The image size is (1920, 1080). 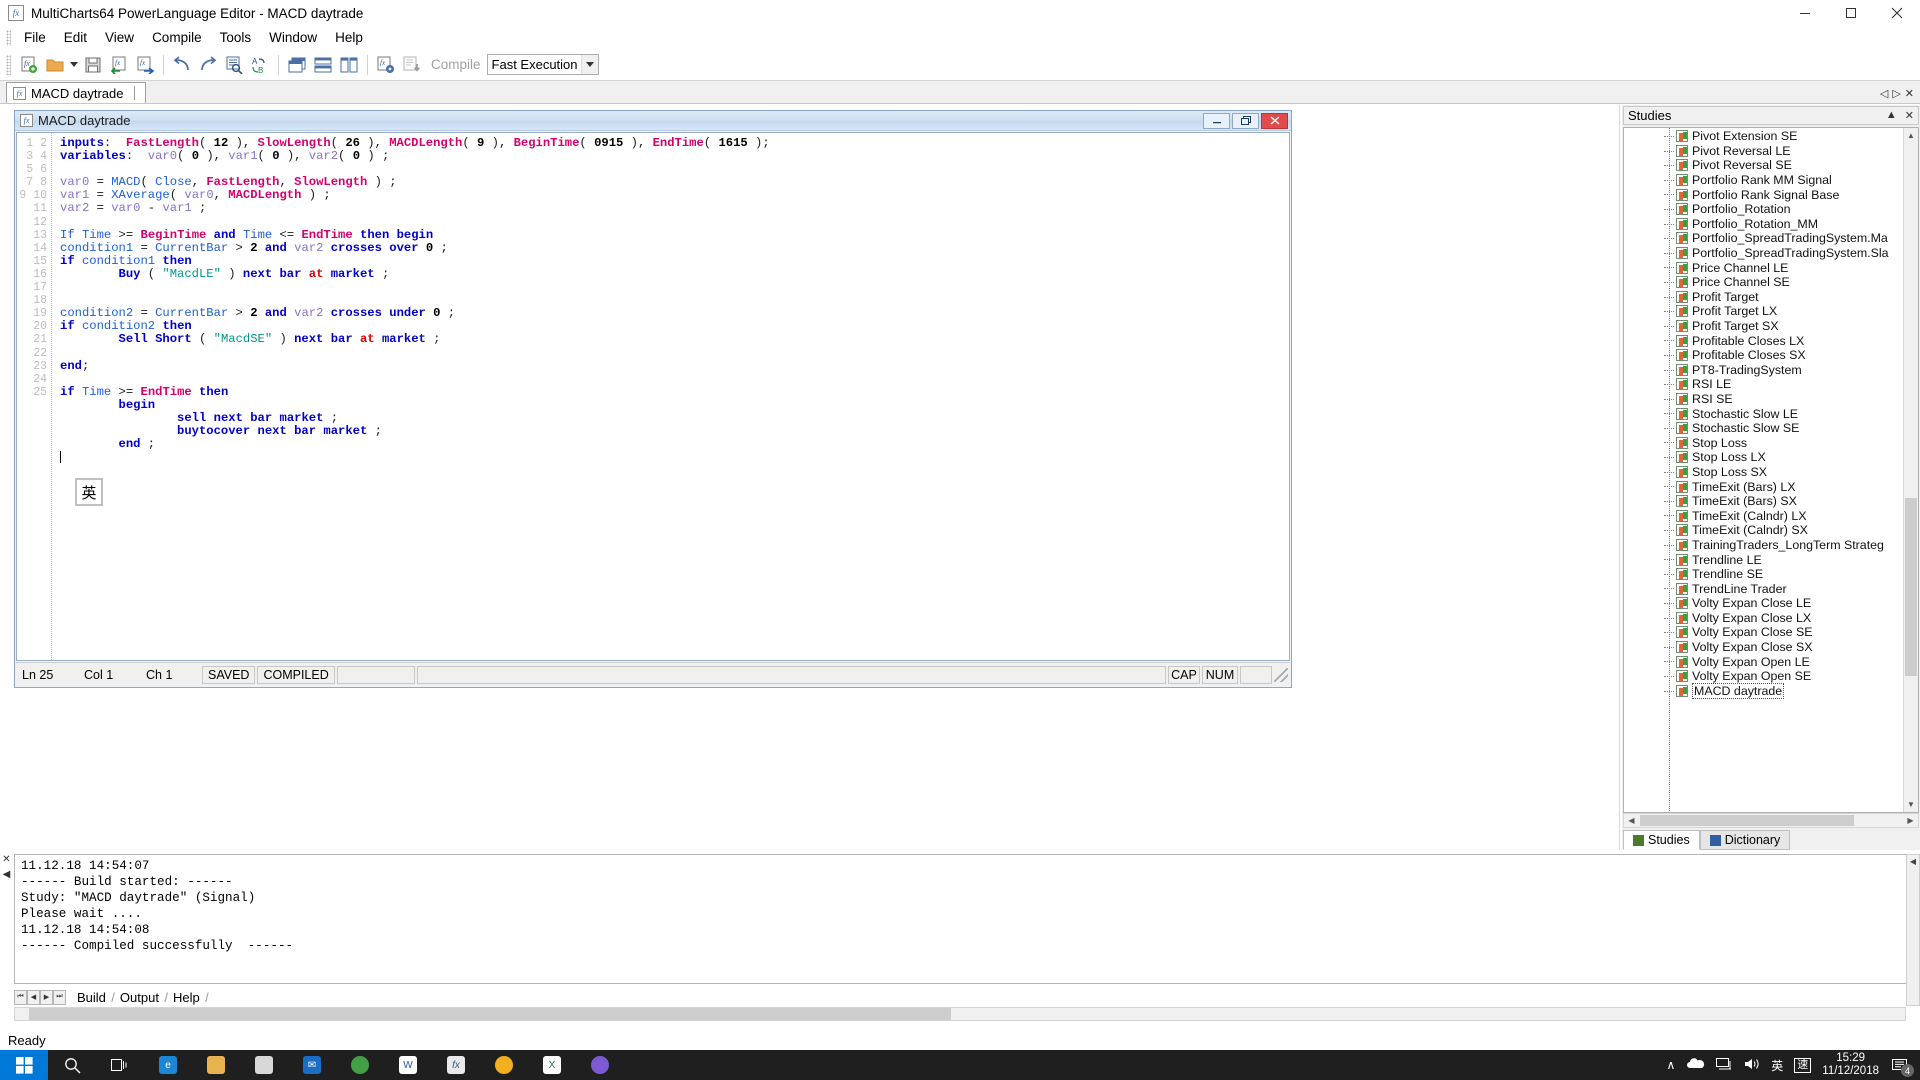 I want to click on studies-tree-item: Portfolio Rank MM Signal, so click(x=1763, y=180).